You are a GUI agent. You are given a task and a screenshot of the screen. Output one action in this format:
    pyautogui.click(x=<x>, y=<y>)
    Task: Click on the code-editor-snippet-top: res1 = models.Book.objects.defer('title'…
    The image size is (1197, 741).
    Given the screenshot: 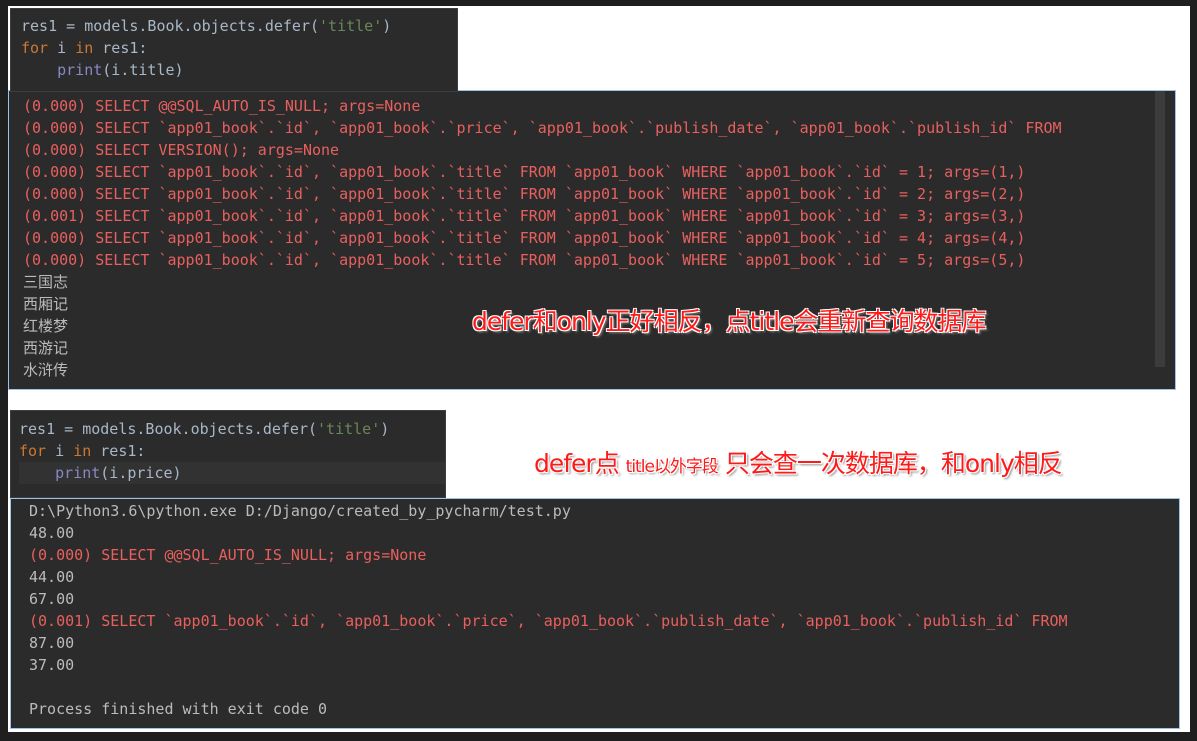 What is the action you would take?
    pyautogui.click(x=234, y=50)
    